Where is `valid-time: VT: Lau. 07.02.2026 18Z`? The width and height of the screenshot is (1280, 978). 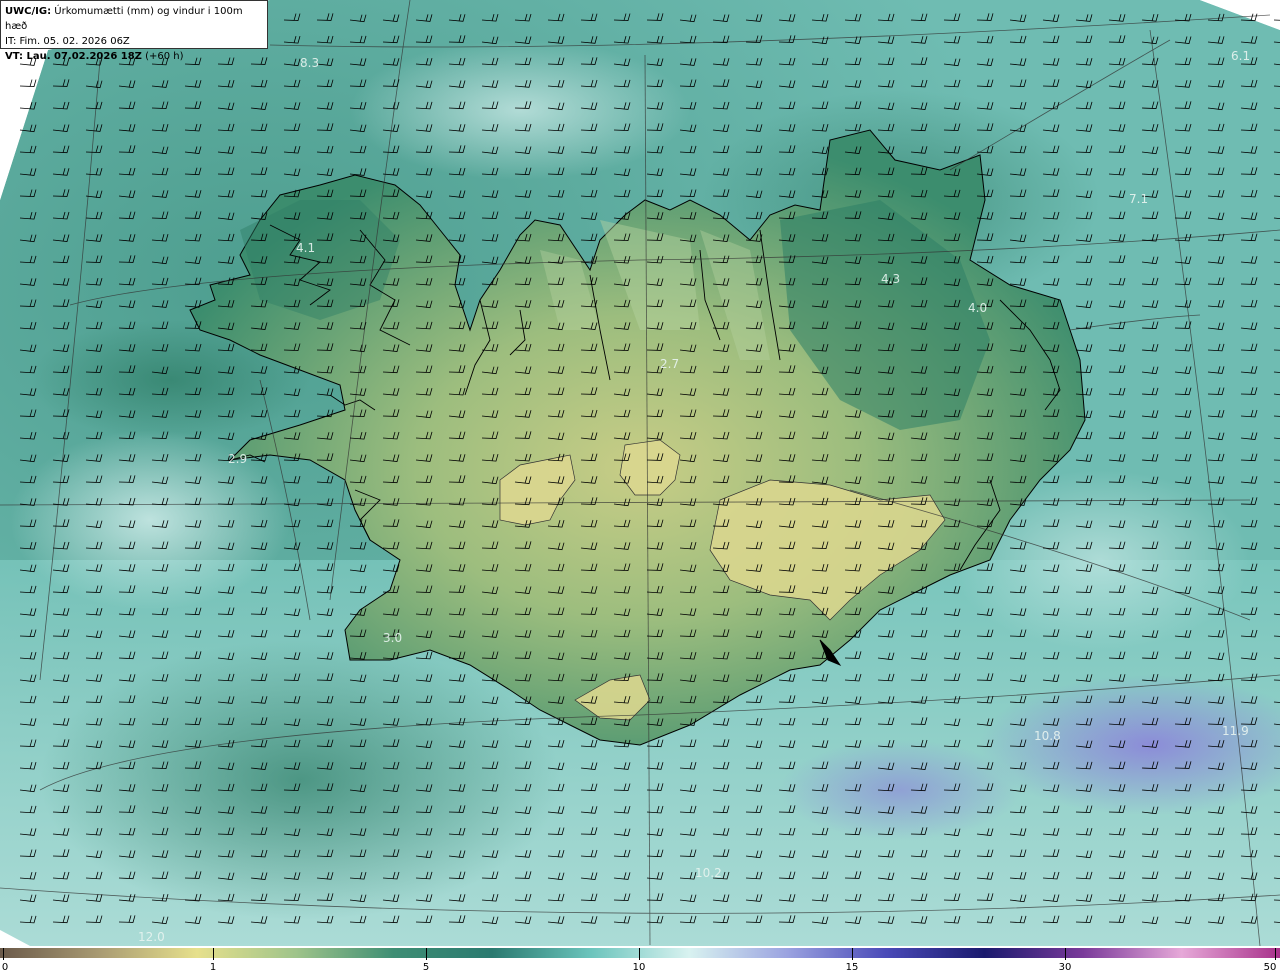
valid-time: VT: Lau. 07.02.2026 18Z is located at coordinates (73, 56).